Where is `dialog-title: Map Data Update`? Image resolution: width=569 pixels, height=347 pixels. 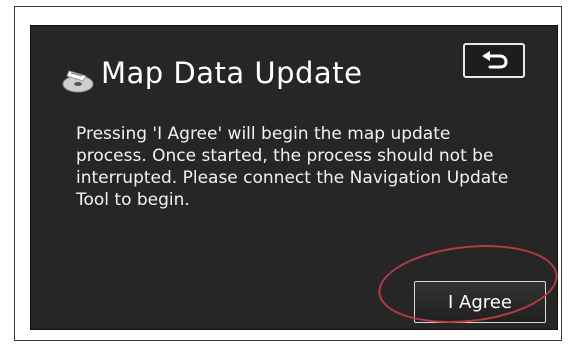 dialog-title: Map Data Update is located at coordinates (232, 73).